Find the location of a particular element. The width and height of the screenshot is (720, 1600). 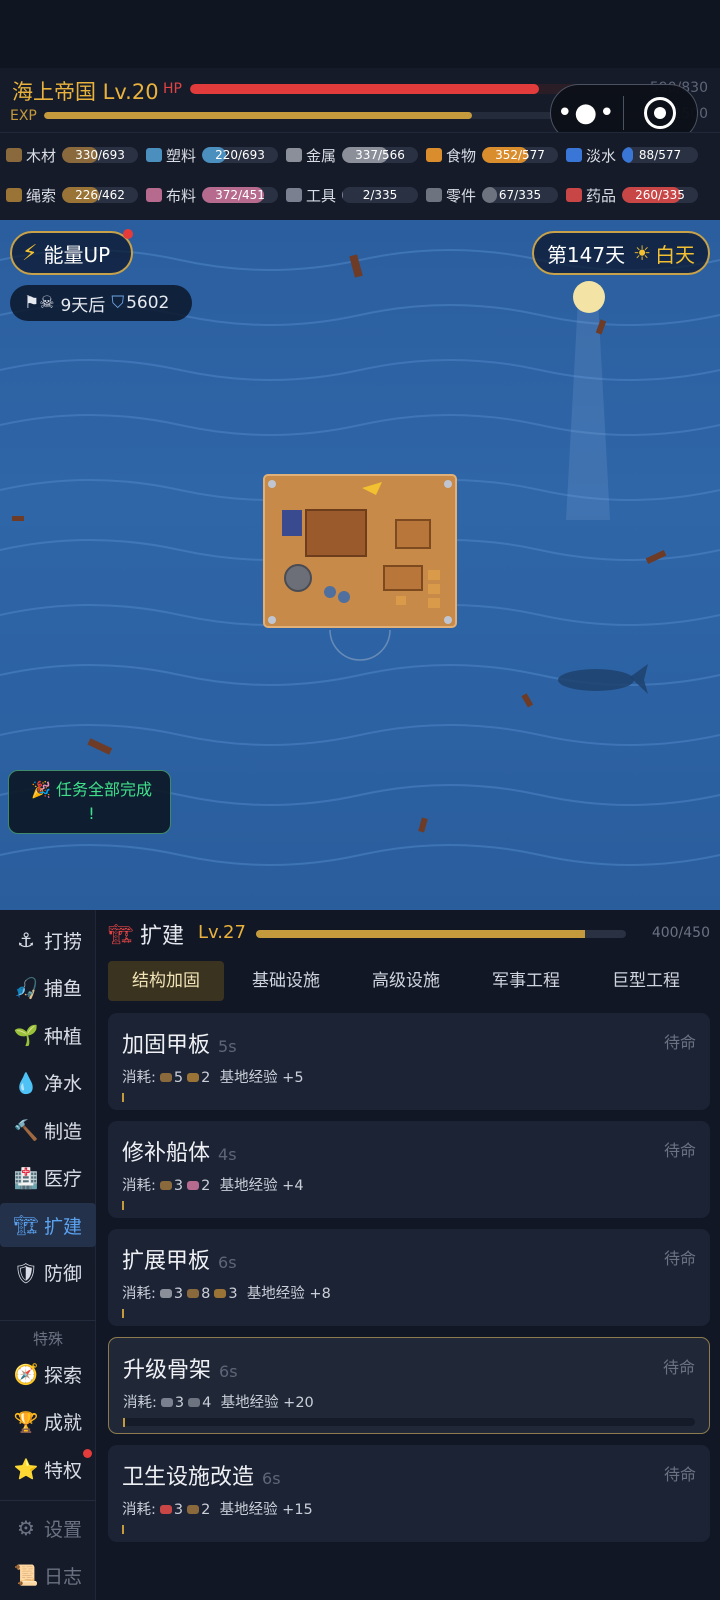

task-card: 修补船体 4s 待命 消耗: 3 2 基地经验 +4 is located at coordinates (409, 1169).